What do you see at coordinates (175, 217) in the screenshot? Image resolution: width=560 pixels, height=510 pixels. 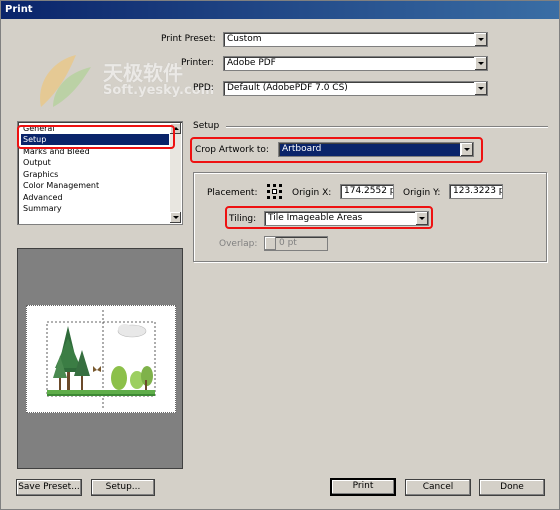 I see `scroll-down-icon` at bounding box center [175, 217].